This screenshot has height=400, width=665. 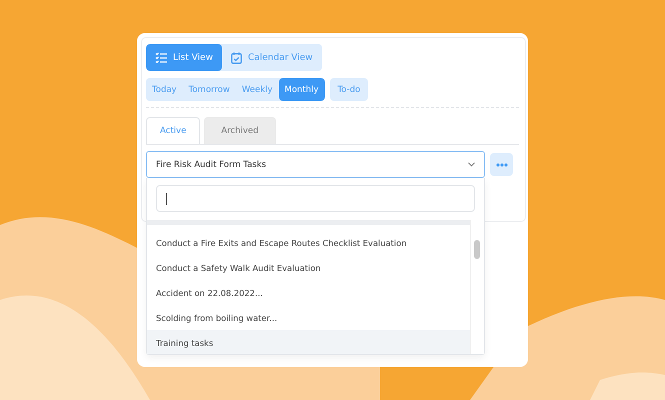 I want to click on more-button, so click(x=501, y=164).